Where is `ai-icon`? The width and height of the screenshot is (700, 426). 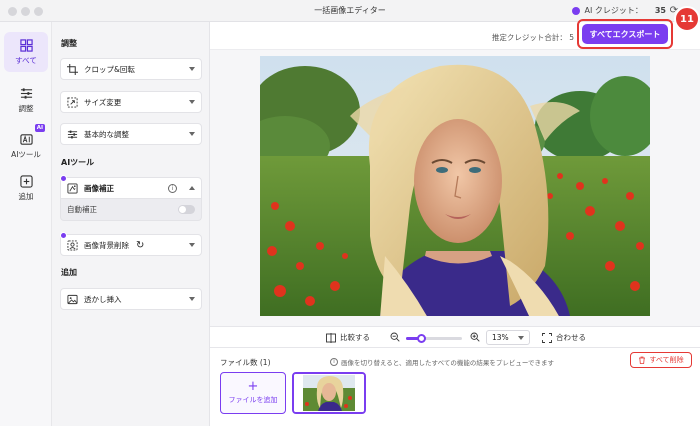
ai-icon is located at coordinates (26, 139).